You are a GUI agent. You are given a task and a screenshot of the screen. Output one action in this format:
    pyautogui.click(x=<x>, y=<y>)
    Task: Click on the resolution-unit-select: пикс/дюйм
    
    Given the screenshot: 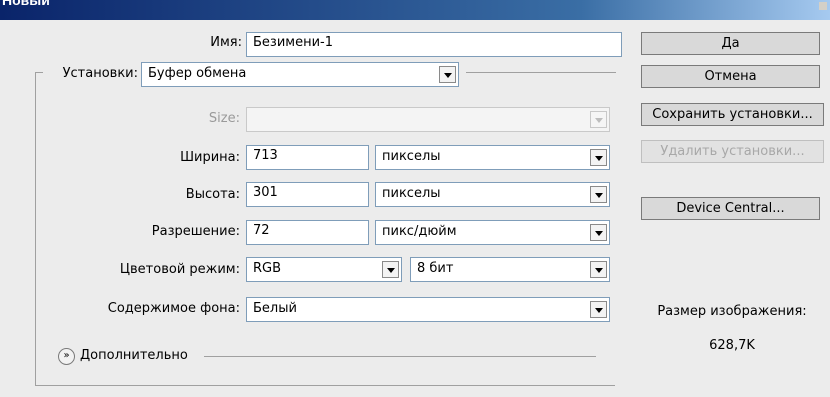 What is the action you would take?
    pyautogui.click(x=492, y=232)
    